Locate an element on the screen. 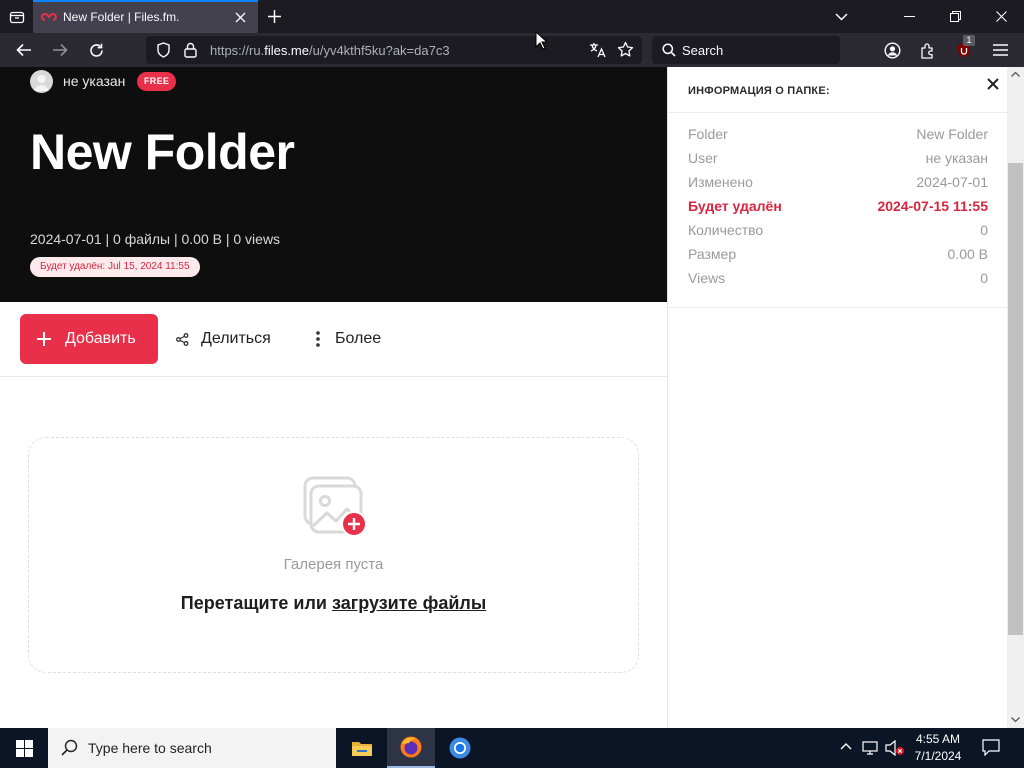 The image size is (1024, 768). chevron-down-icon is located at coordinates (841, 16).